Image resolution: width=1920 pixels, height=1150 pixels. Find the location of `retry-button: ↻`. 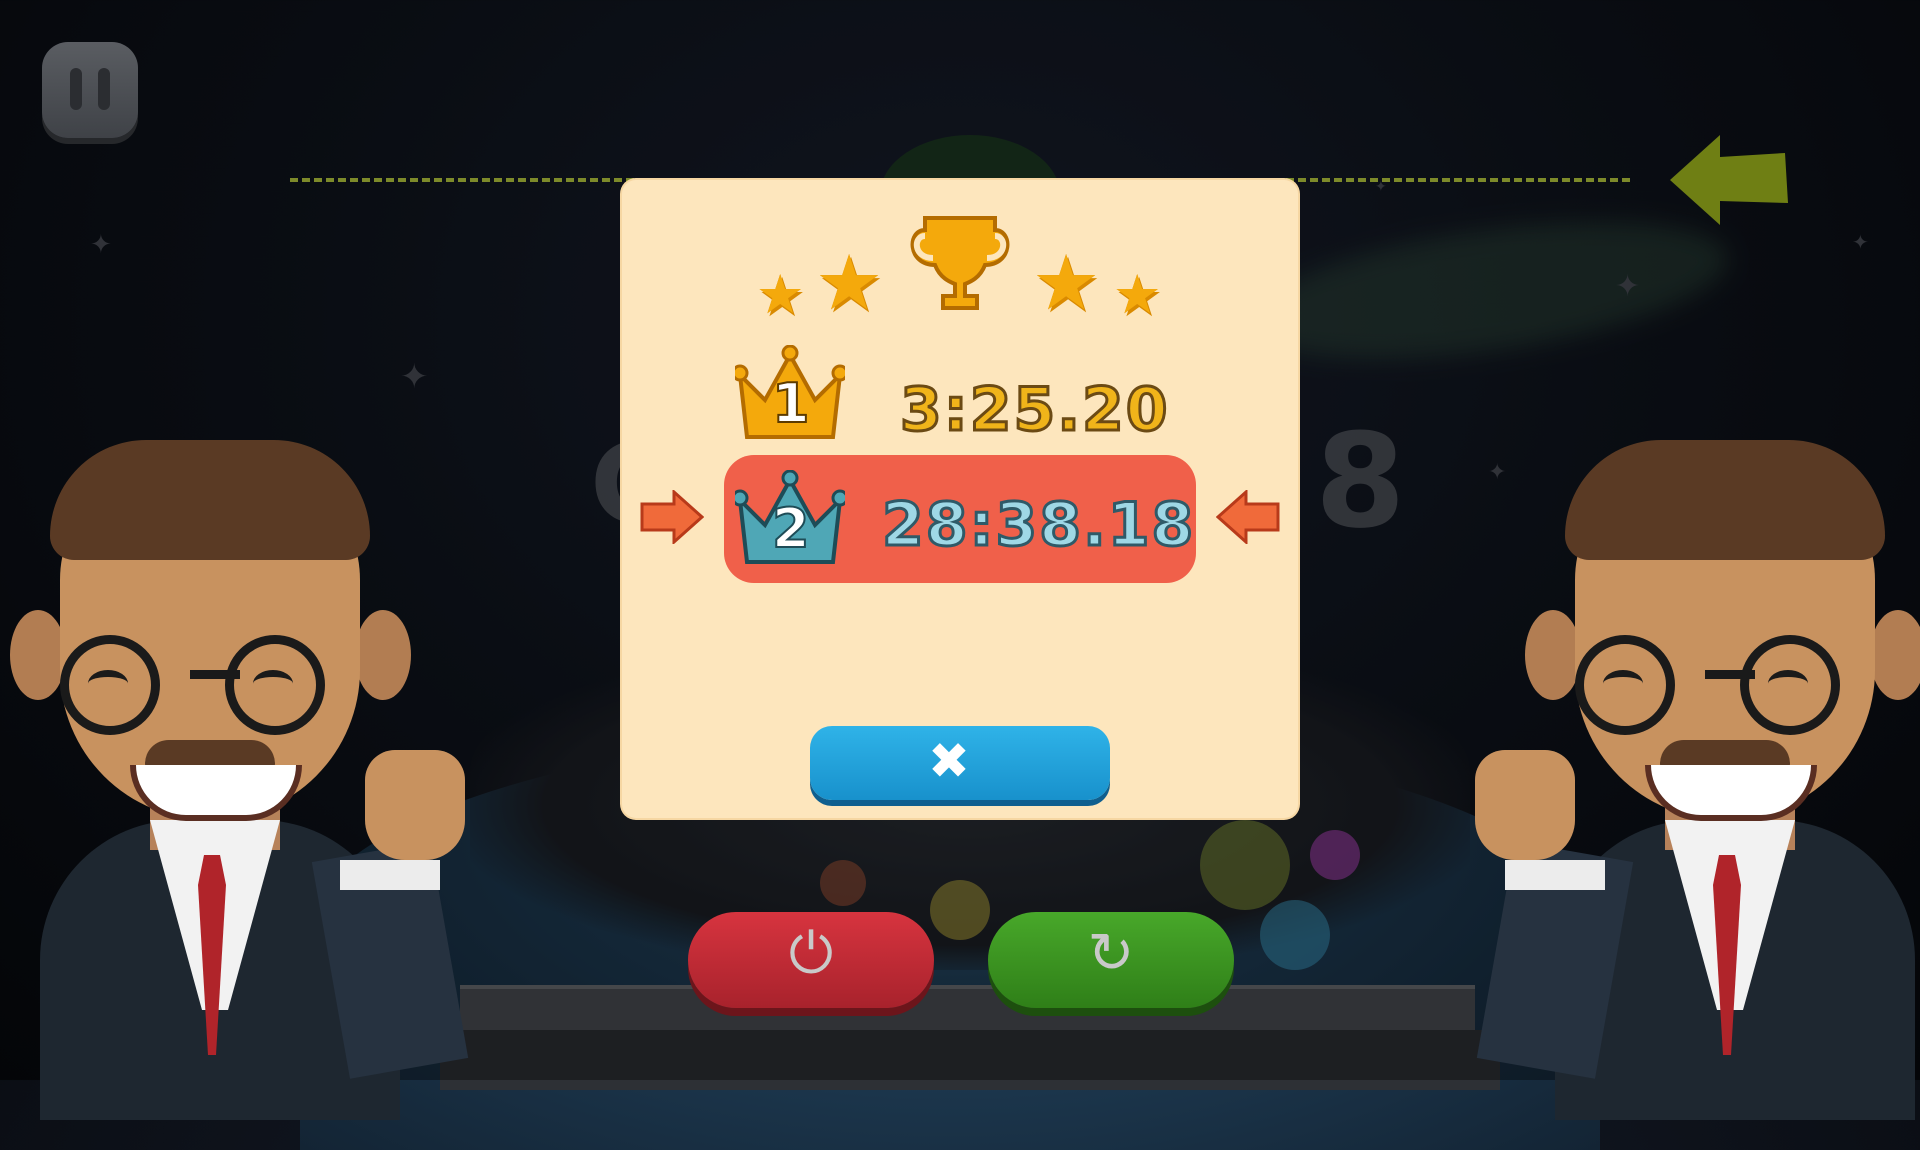

retry-button: ↻ is located at coordinates (1111, 960).